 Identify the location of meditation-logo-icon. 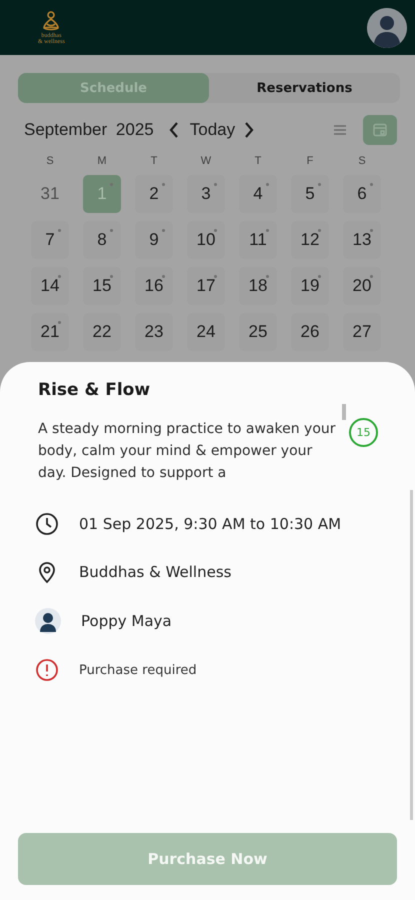
(51, 21).